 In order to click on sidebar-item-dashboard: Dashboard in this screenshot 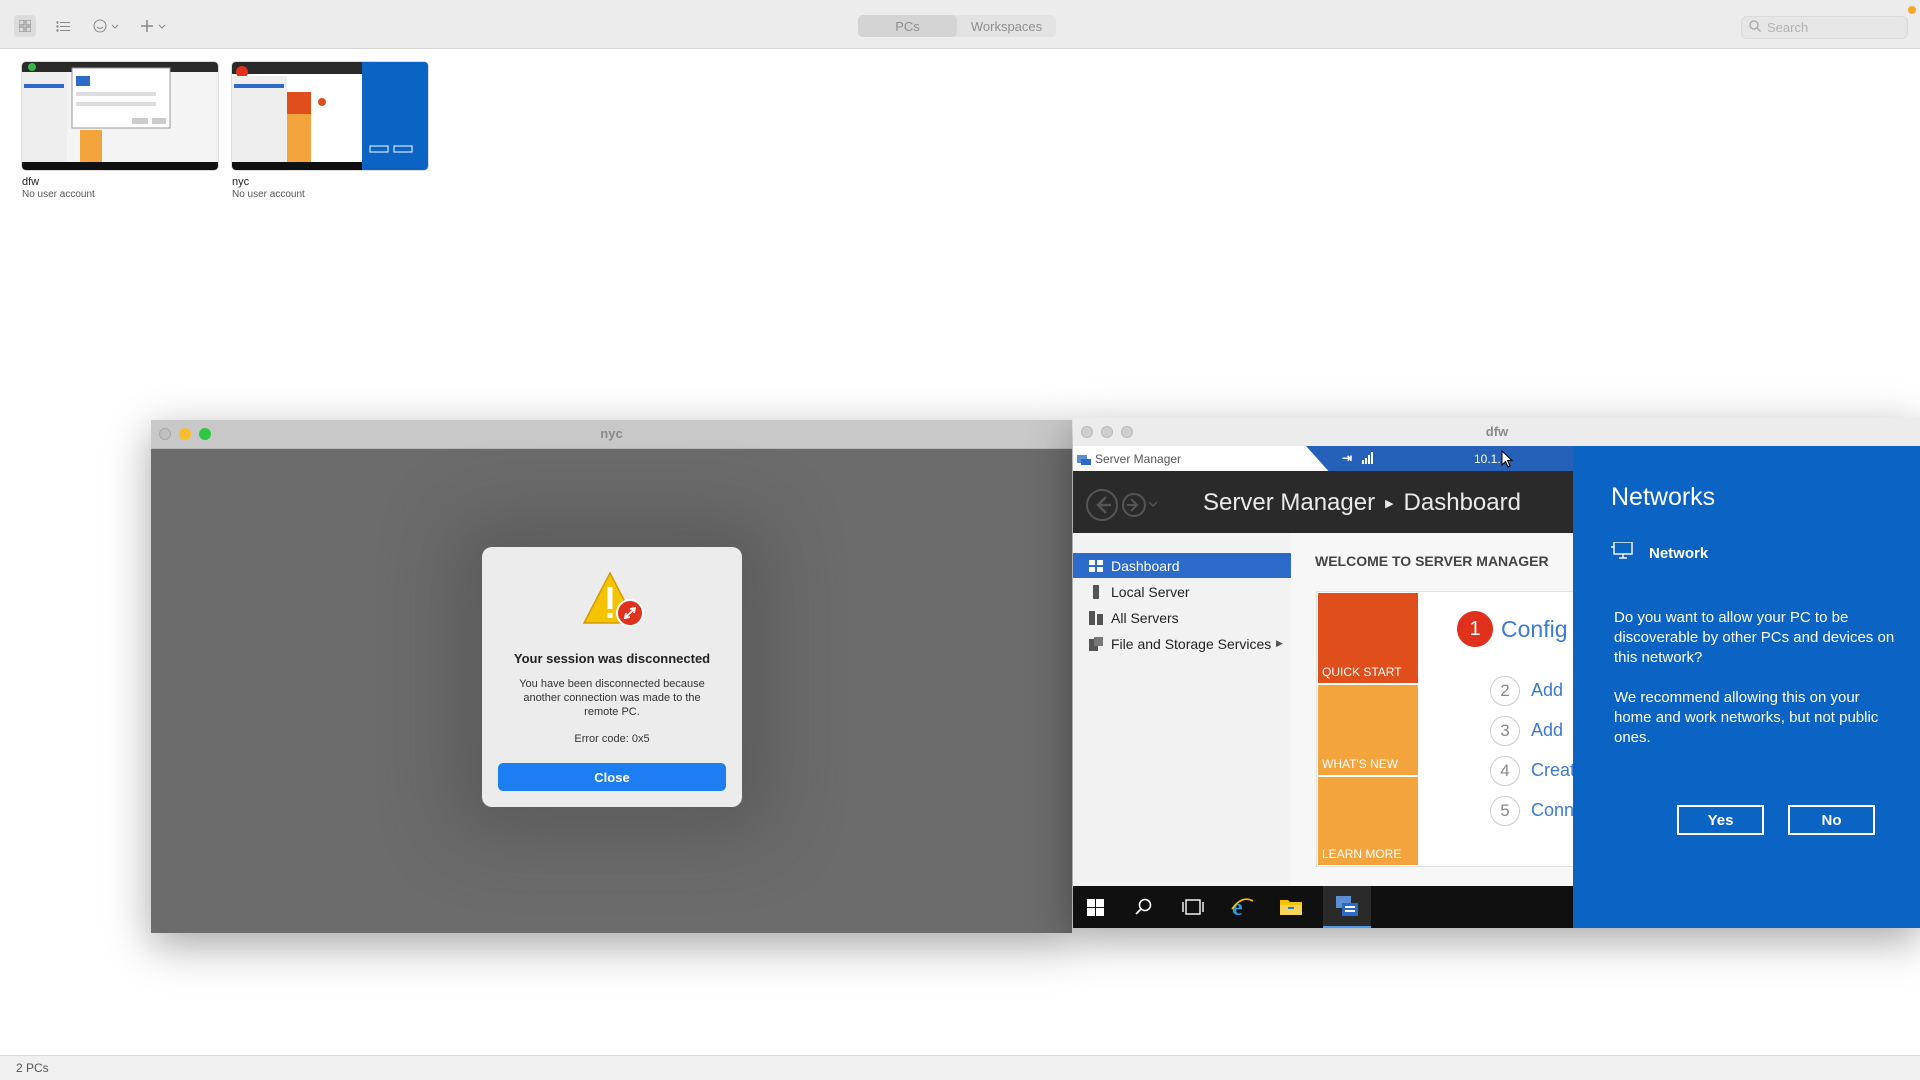, I will do `click(1182, 565)`.